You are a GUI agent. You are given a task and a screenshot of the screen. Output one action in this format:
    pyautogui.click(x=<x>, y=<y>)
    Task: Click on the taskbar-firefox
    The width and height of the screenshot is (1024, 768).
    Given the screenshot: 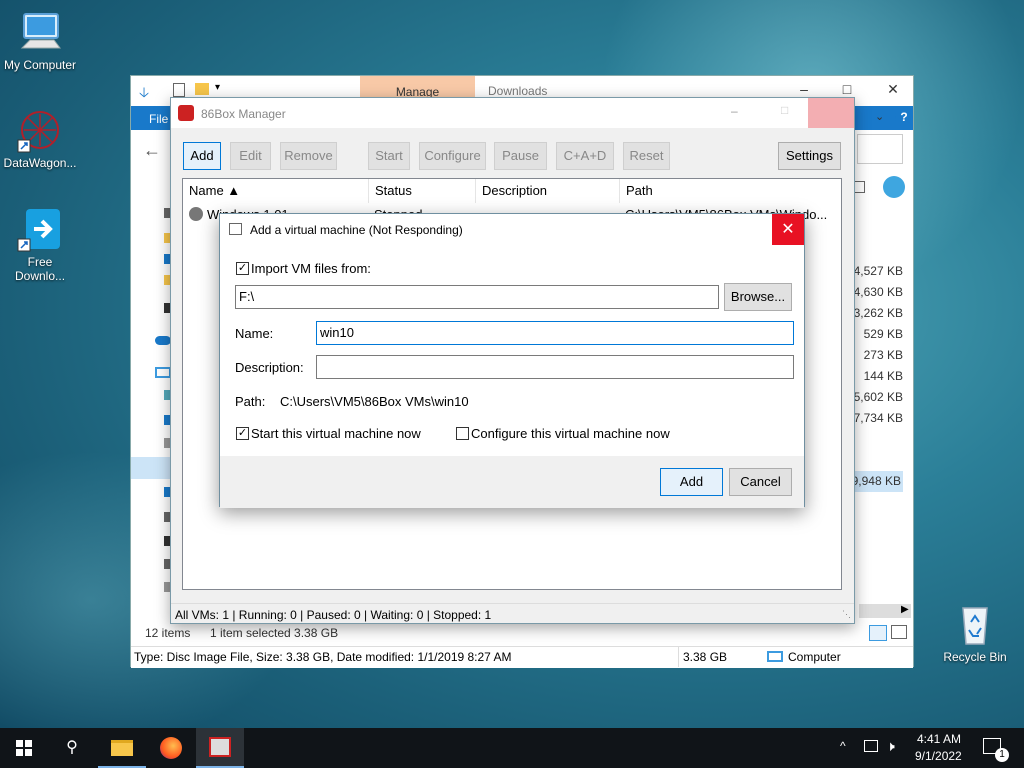 What is the action you would take?
    pyautogui.click(x=171, y=748)
    